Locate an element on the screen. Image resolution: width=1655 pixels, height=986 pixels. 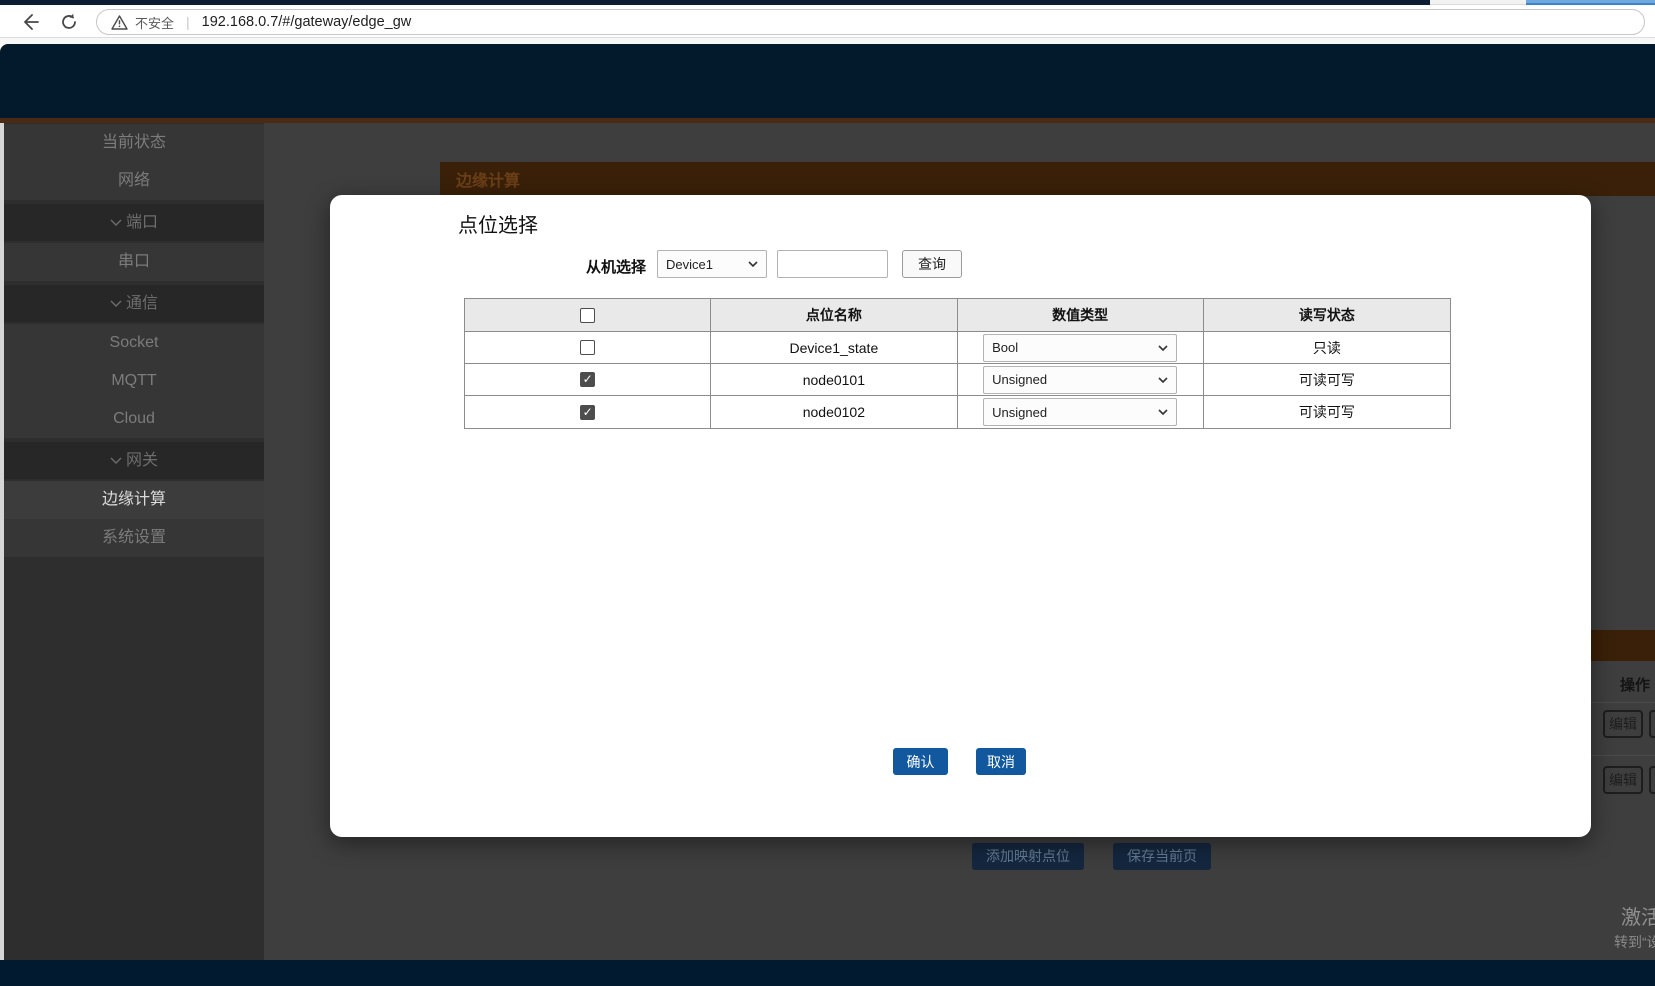
cancel-button: 取消 is located at coordinates (1001, 761).